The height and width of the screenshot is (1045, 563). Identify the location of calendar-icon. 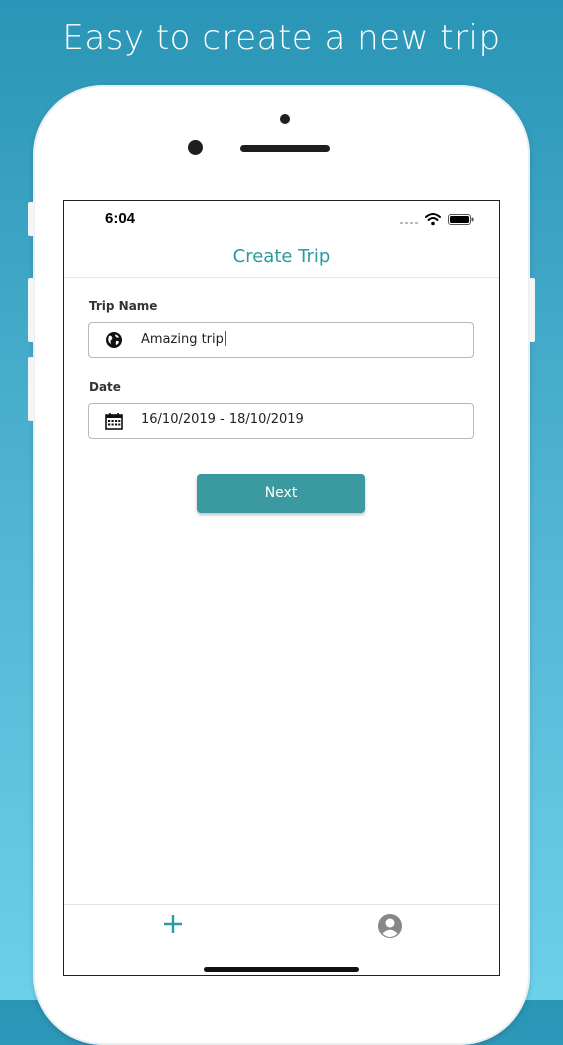
(114, 421).